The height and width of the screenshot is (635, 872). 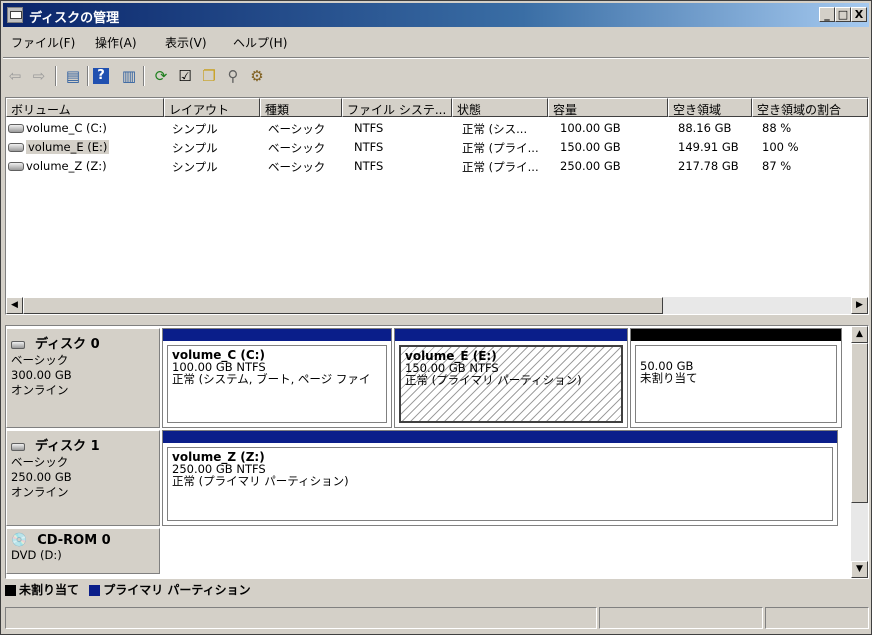 I want to click on horizontal-scroll-thumb, so click(x=343, y=305).